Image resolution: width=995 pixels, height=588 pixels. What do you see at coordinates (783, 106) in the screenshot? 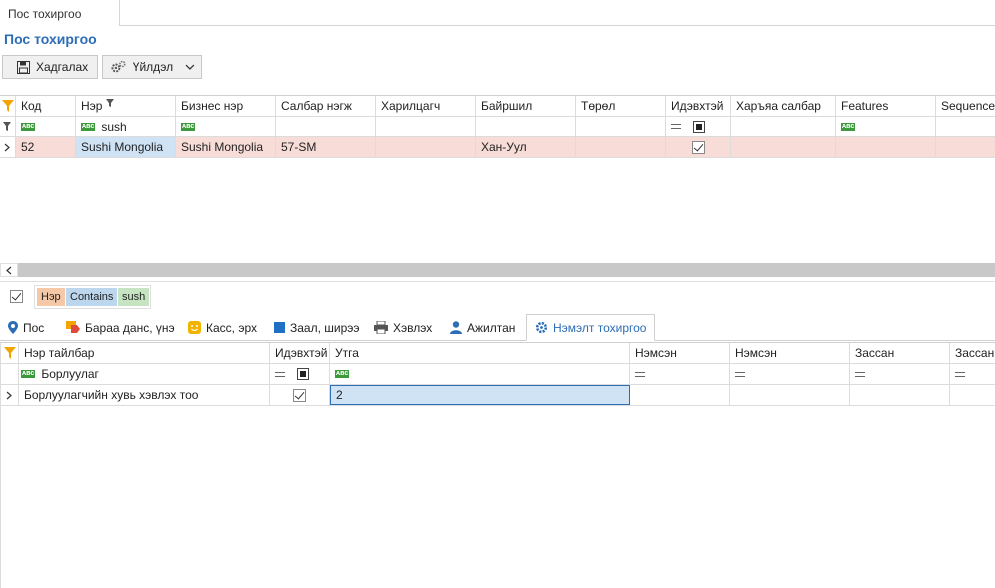
I see `column-header-parent-branch: Харъяа салбар` at bounding box center [783, 106].